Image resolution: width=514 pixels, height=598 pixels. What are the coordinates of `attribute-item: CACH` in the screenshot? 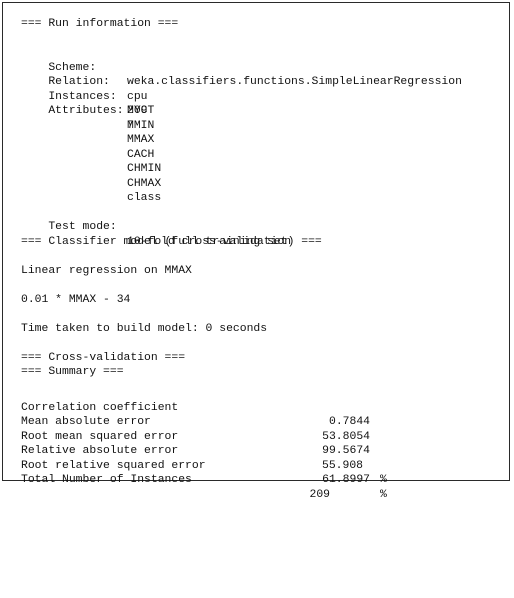 It's located at (141, 154).